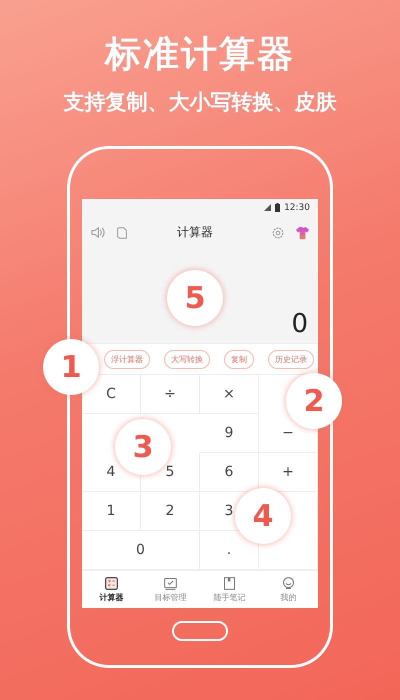 The height and width of the screenshot is (700, 400). What do you see at coordinates (111, 511) in the screenshot?
I see `calculator-key: 1` at bounding box center [111, 511].